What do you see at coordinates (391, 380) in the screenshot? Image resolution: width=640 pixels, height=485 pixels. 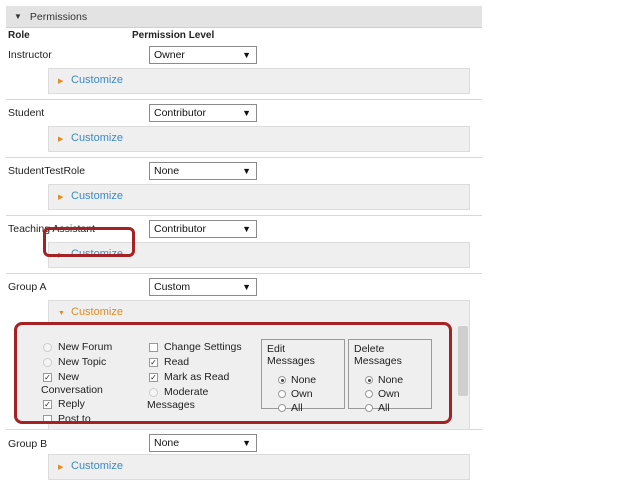 I see `delete-none-label: None` at bounding box center [391, 380].